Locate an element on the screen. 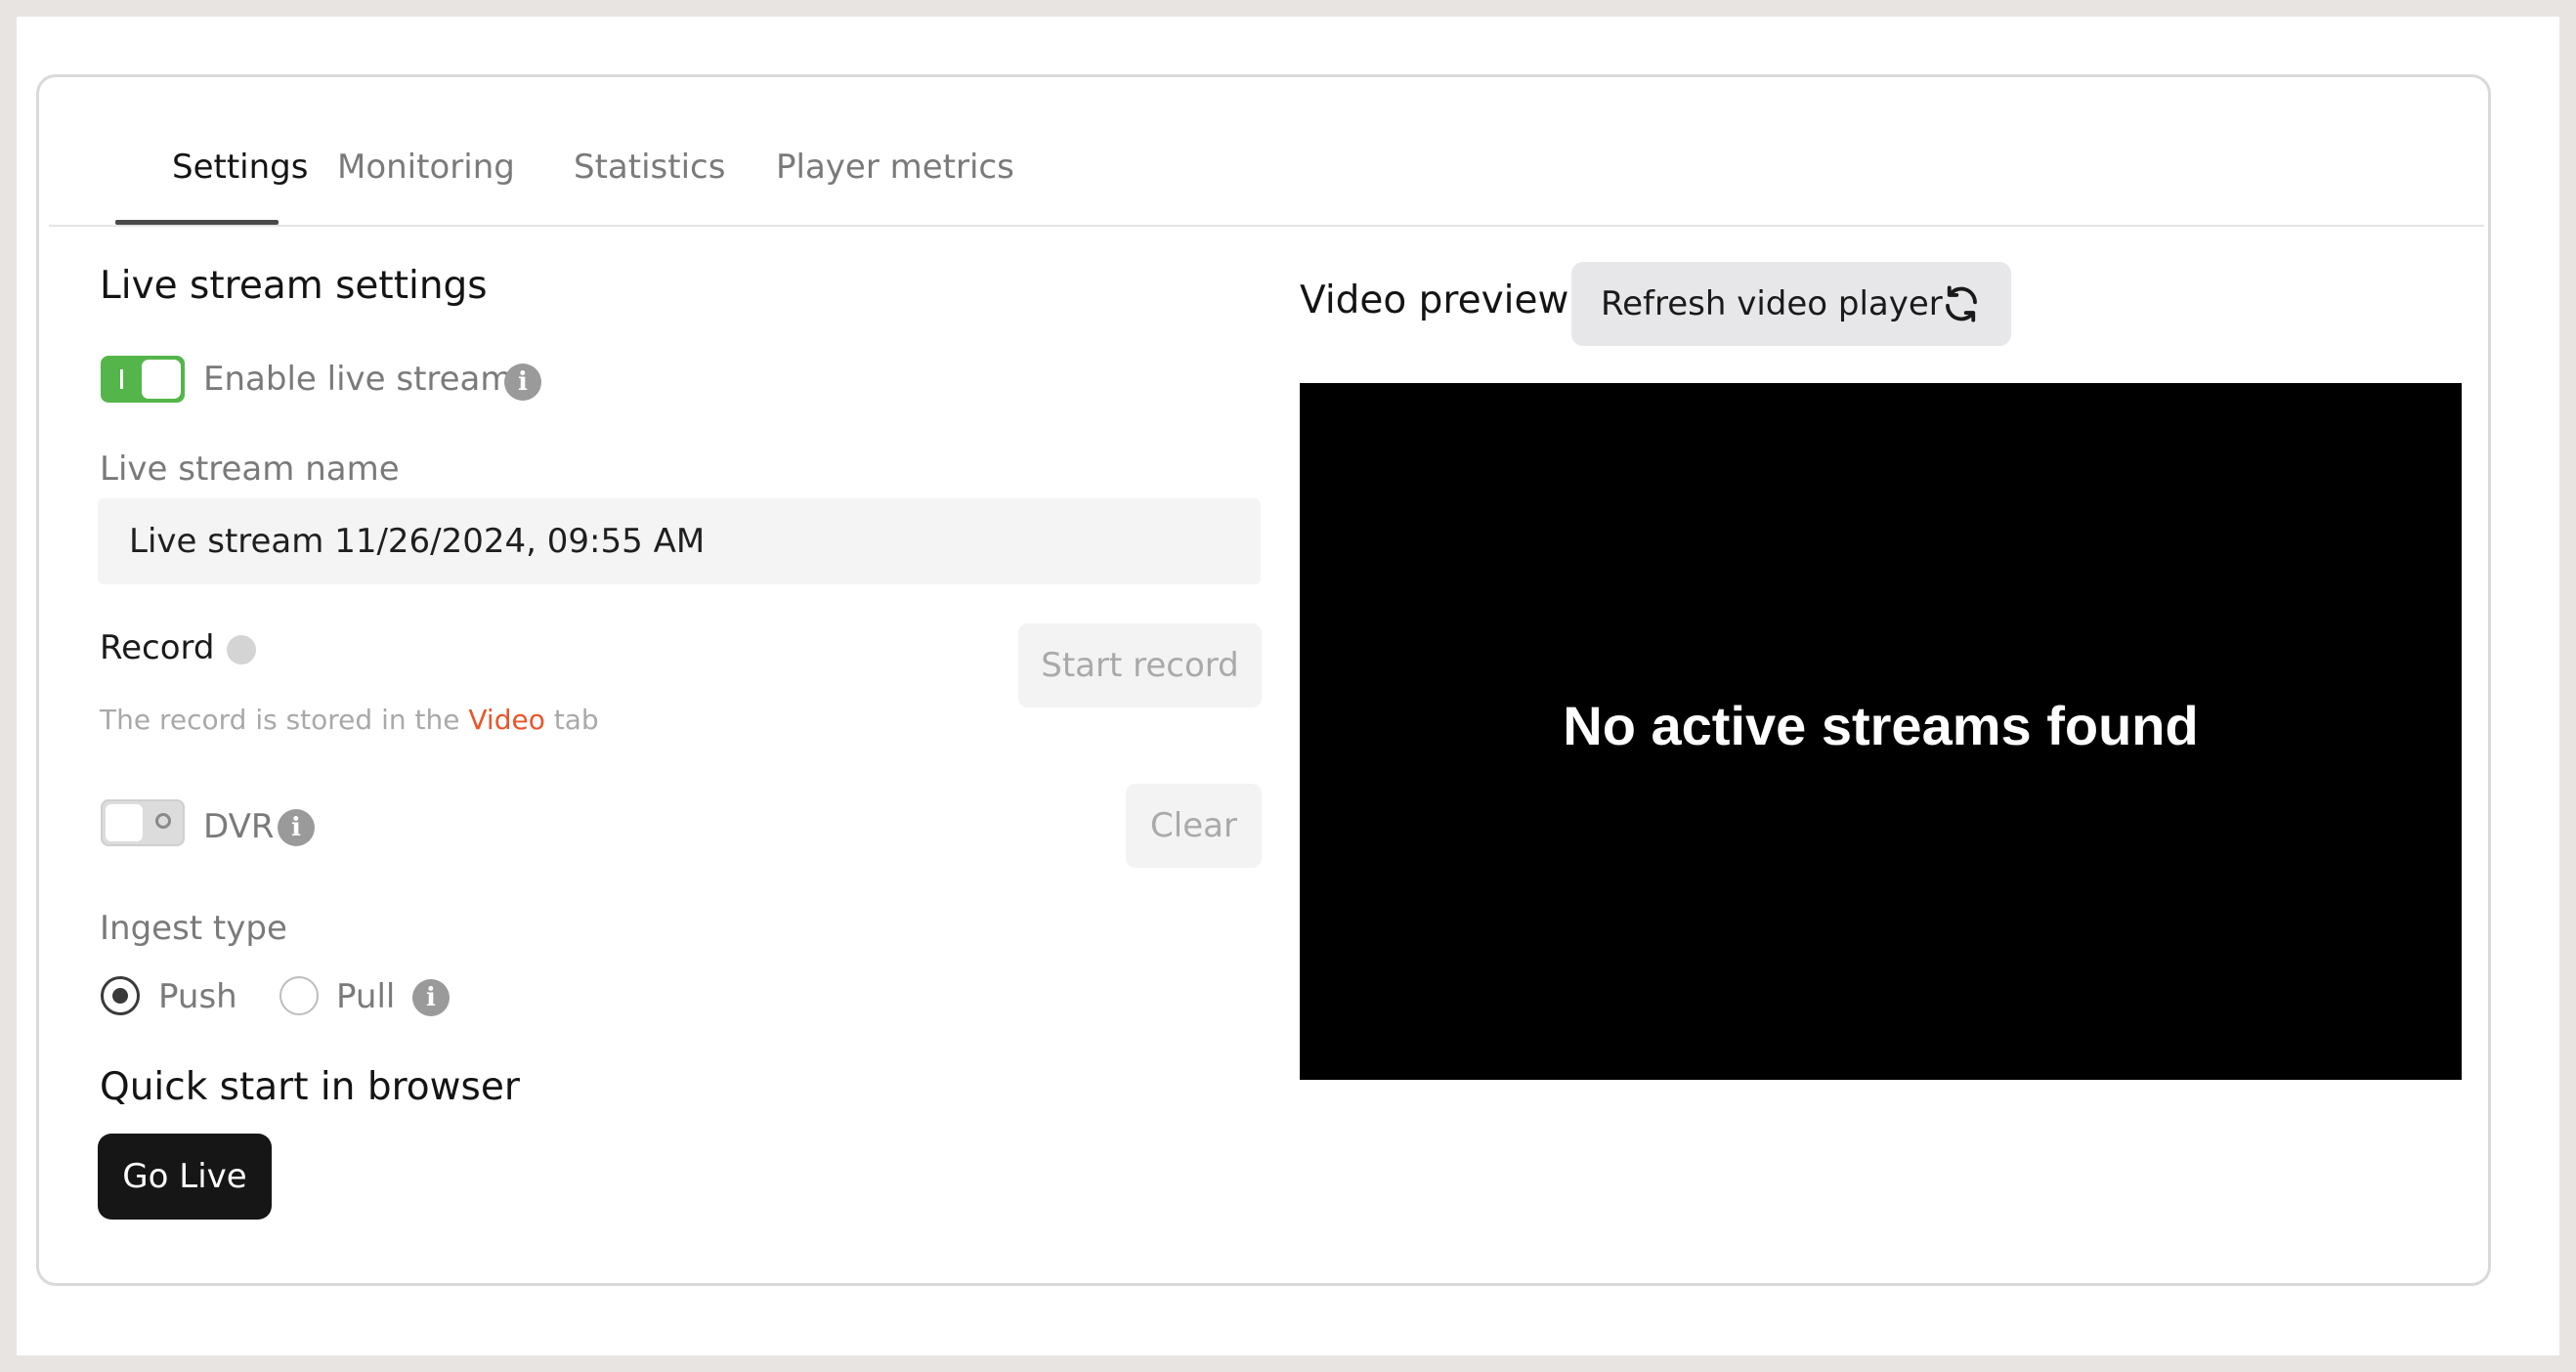 The width and height of the screenshot is (2576, 1372). start-record-button: Start record is located at coordinates (1140, 665).